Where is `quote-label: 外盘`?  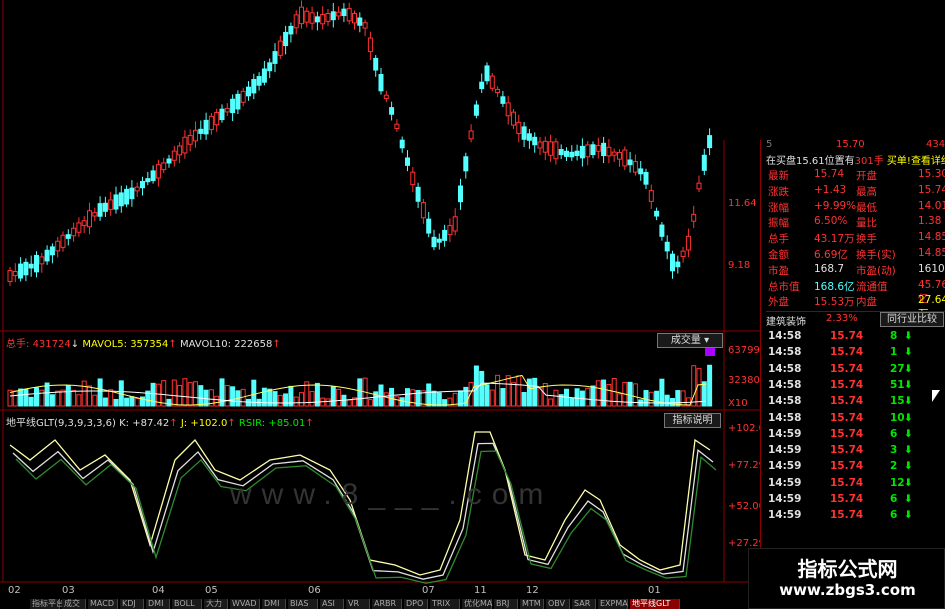
quote-label: 外盘 is located at coordinates (778, 302).